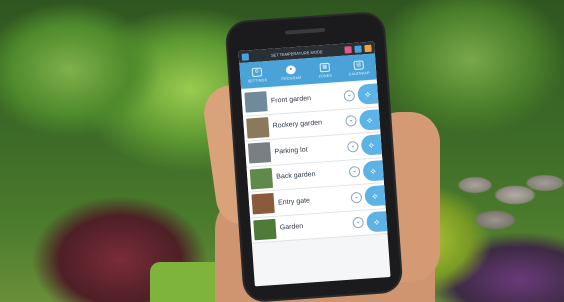 The width and height of the screenshot is (564, 302). I want to click on settings-icon, so click(368, 48).